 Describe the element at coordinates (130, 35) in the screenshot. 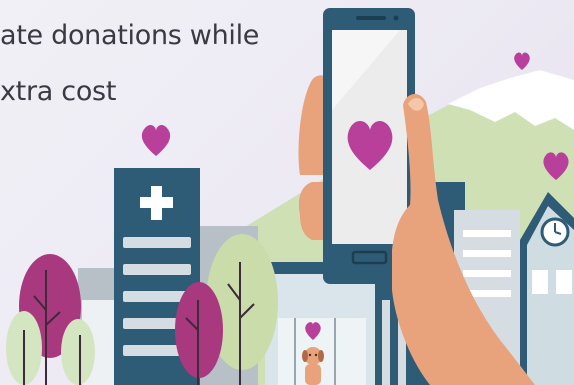

I see `caption-line-1: ate donations while` at that location.